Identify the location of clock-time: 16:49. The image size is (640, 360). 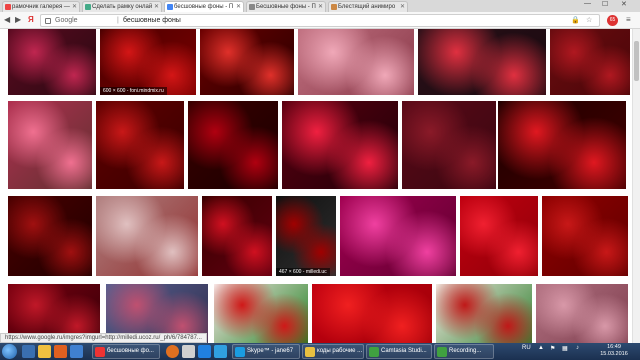
(614, 347).